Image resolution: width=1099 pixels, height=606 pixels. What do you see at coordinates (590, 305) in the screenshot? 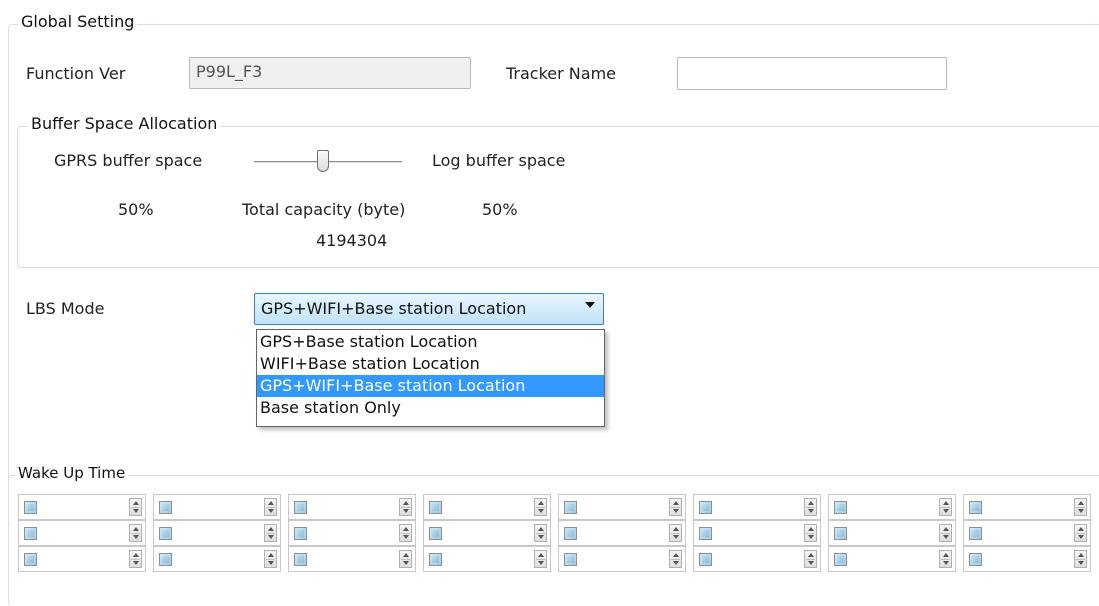
I see `chevron-down-icon` at bounding box center [590, 305].